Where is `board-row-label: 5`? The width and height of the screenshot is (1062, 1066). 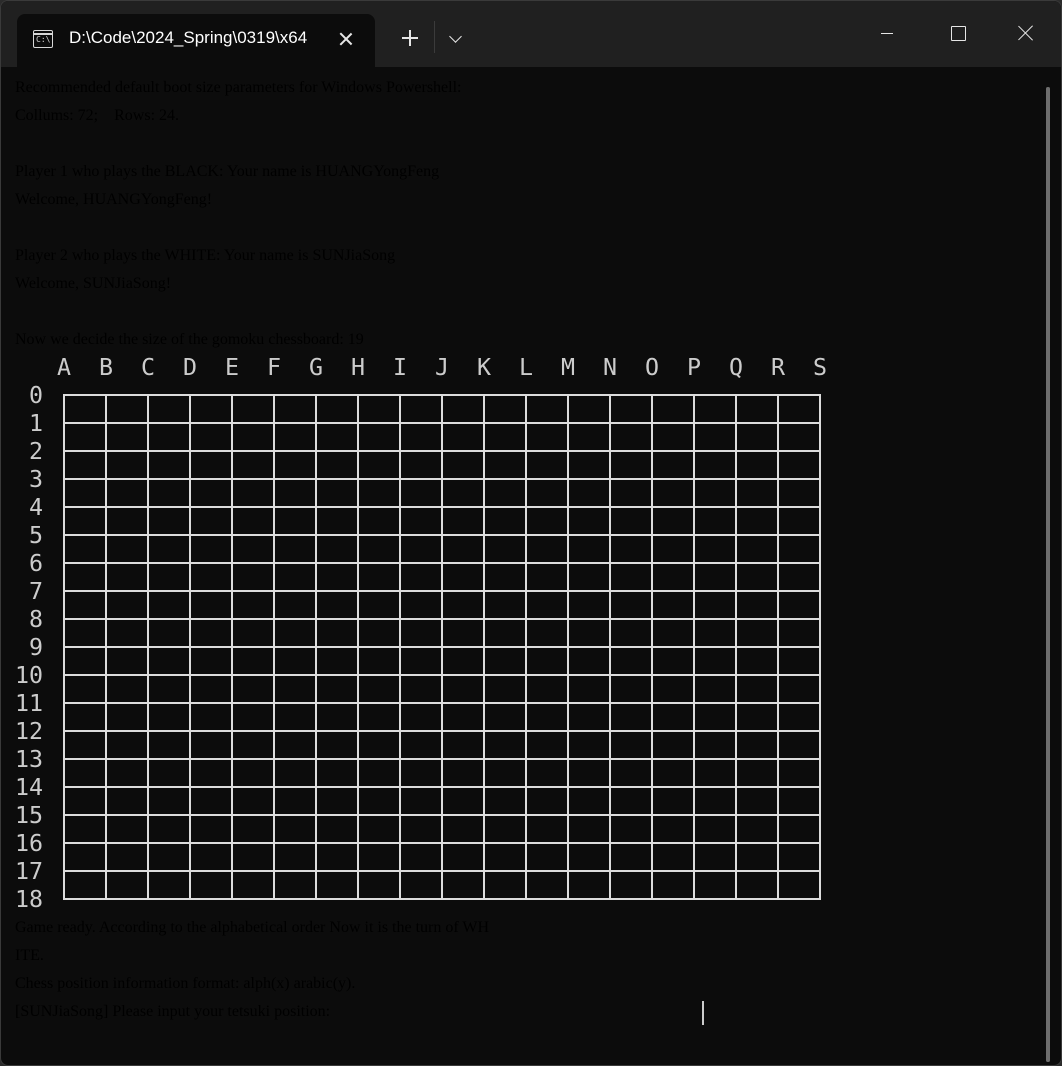 board-row-label: 5 is located at coordinates (35, 535).